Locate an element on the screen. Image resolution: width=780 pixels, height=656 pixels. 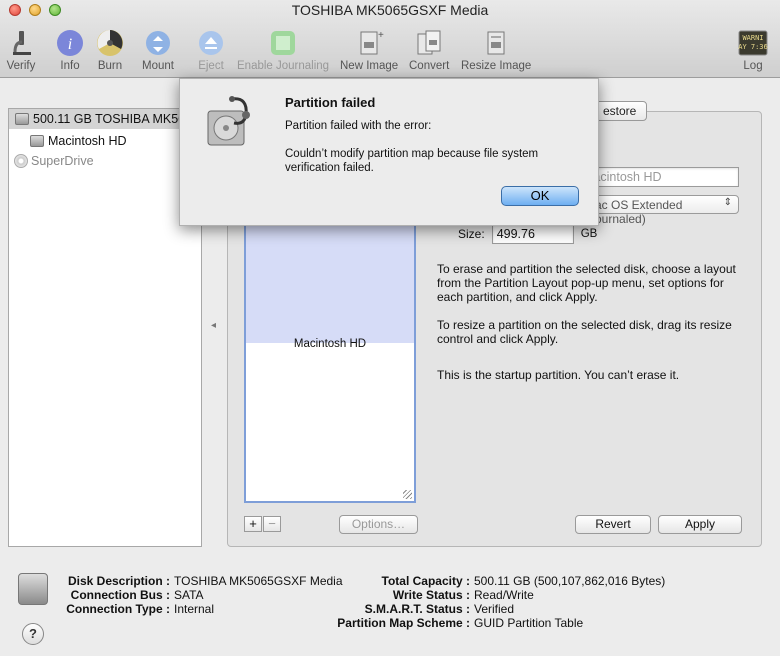
new-image-button: + New Image is located at coordinates (369, 50).